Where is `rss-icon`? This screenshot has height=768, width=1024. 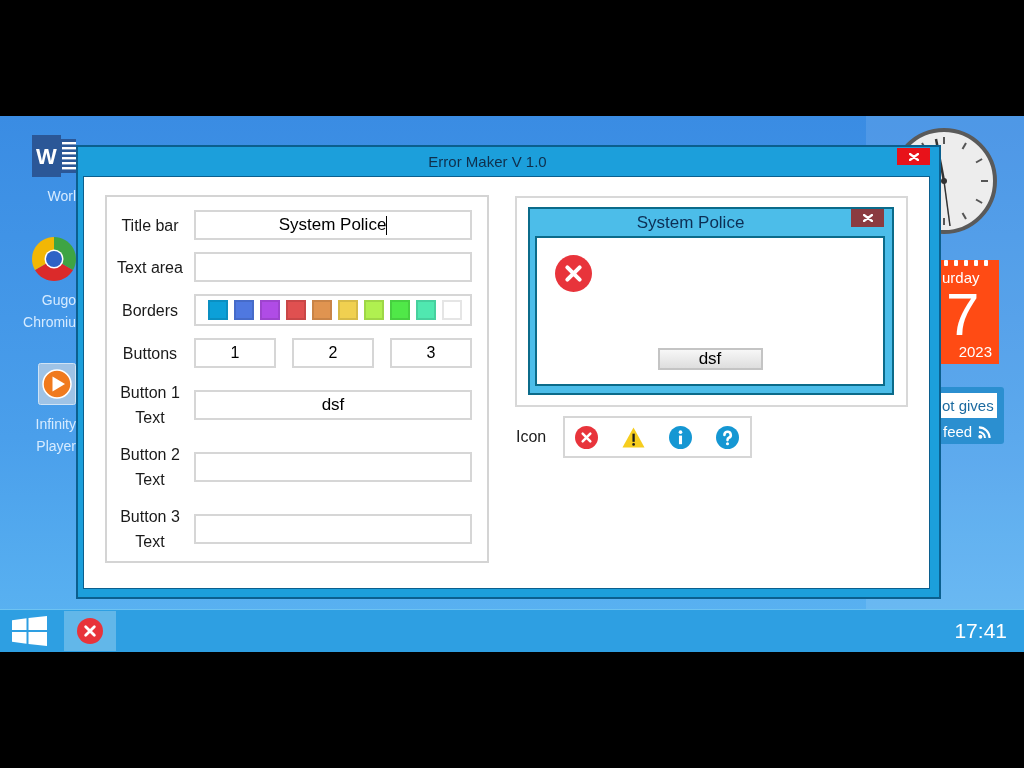 rss-icon is located at coordinates (985, 432).